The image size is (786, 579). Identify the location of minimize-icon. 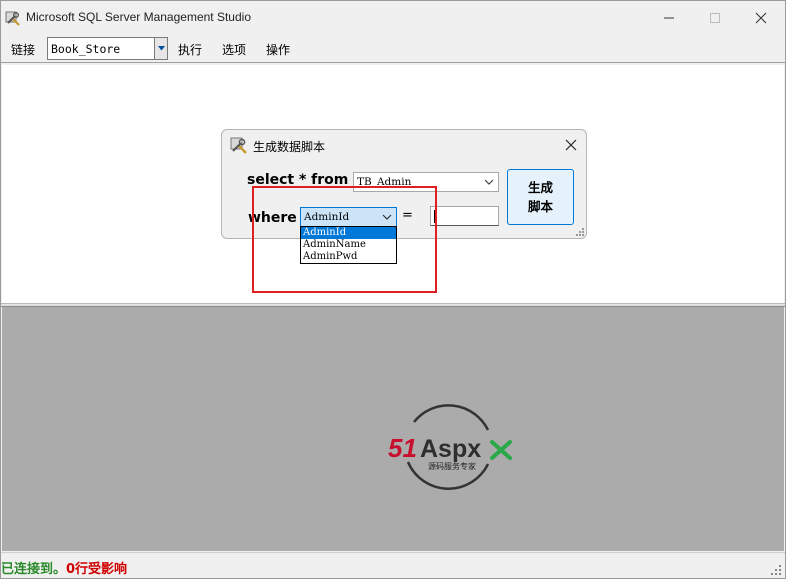
(669, 17).